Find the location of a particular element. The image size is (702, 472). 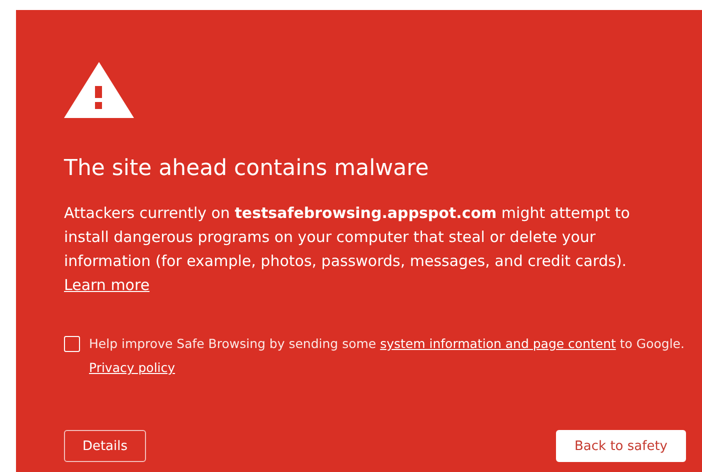

report-checkbox is located at coordinates (72, 344).